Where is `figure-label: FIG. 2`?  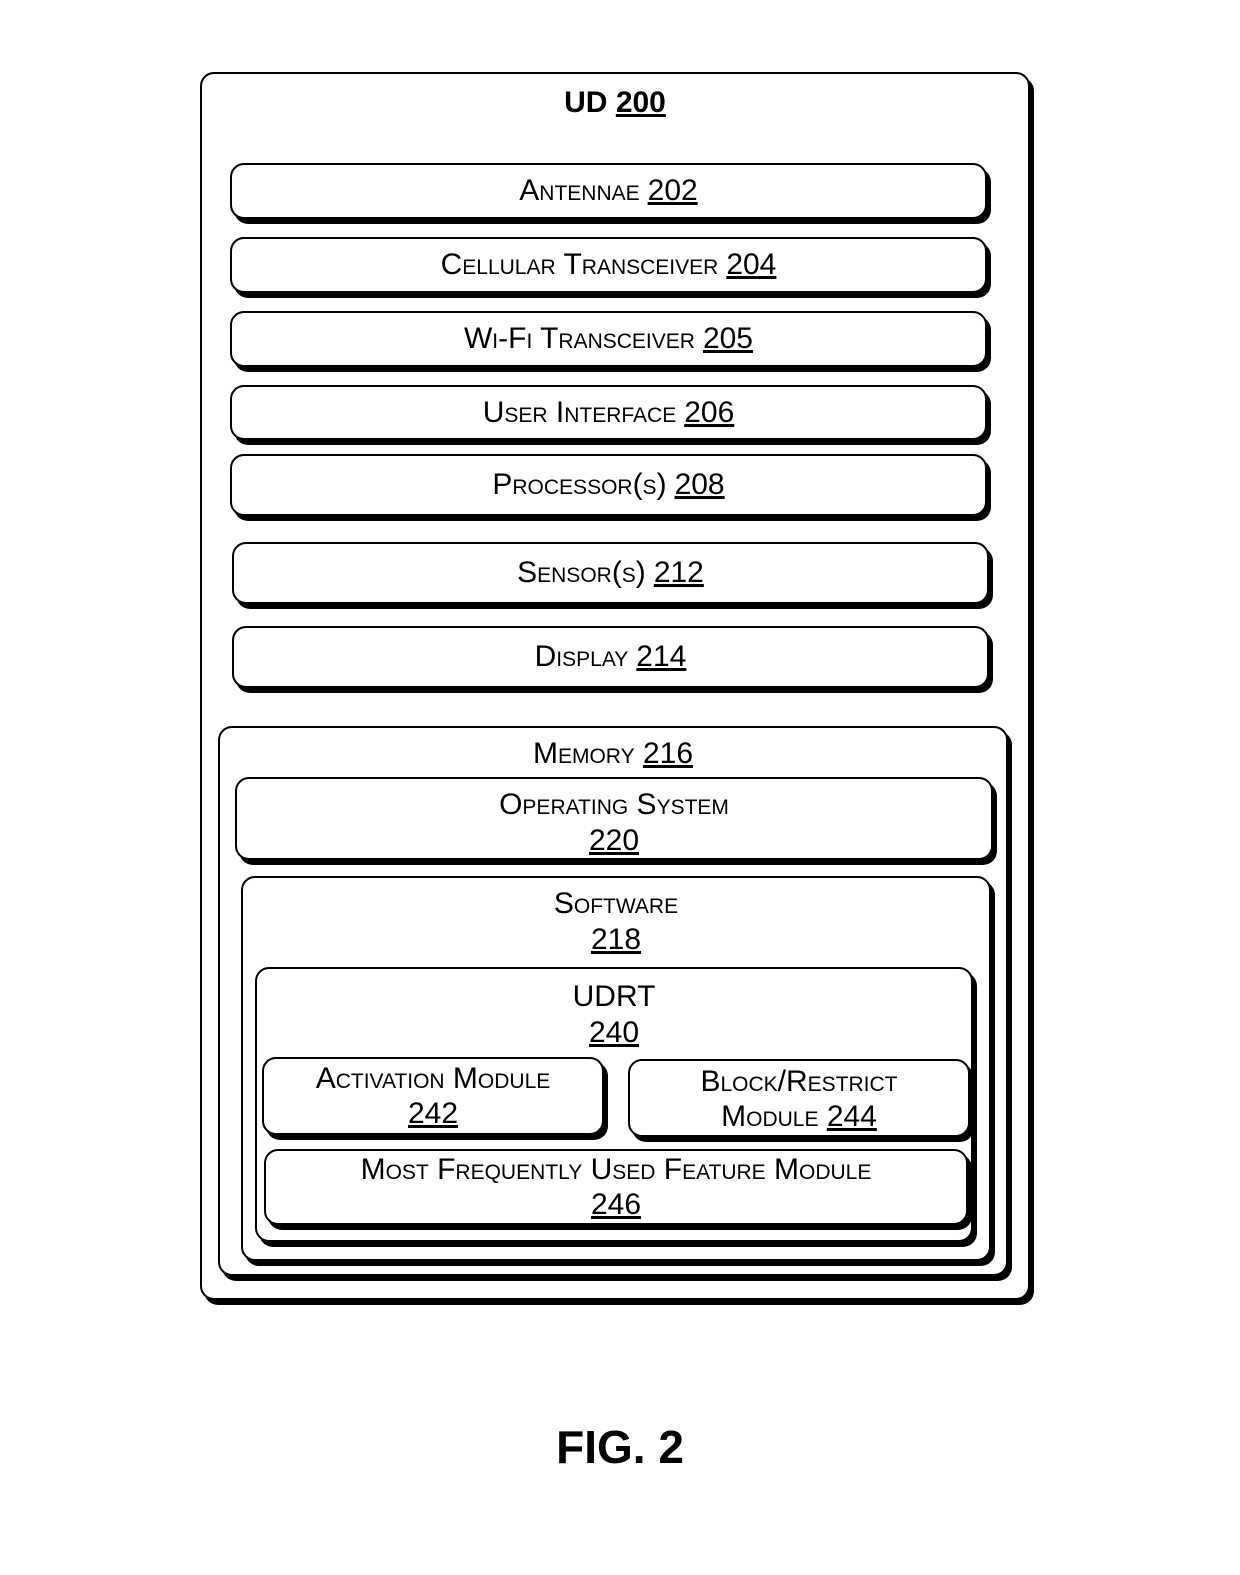 figure-label: FIG. 2 is located at coordinates (620, 1447).